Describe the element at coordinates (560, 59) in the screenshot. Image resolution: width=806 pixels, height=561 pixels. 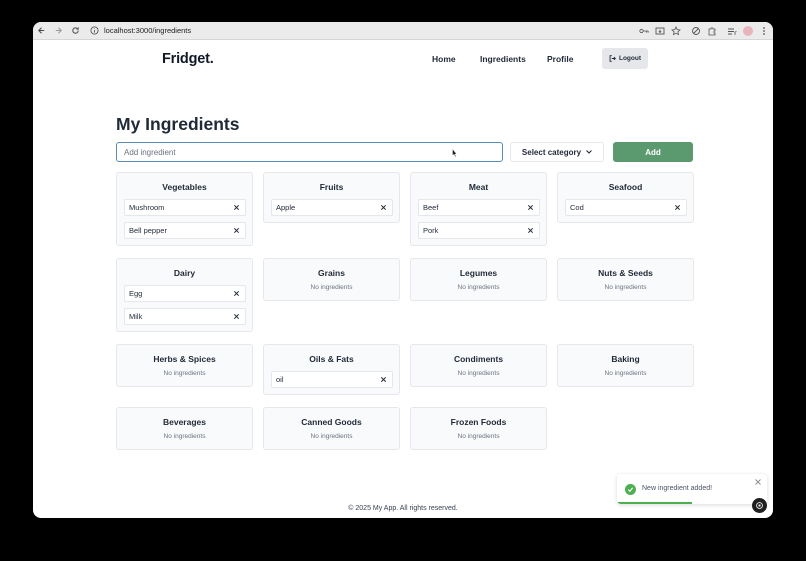
I see `nav-profile: Profile` at that location.